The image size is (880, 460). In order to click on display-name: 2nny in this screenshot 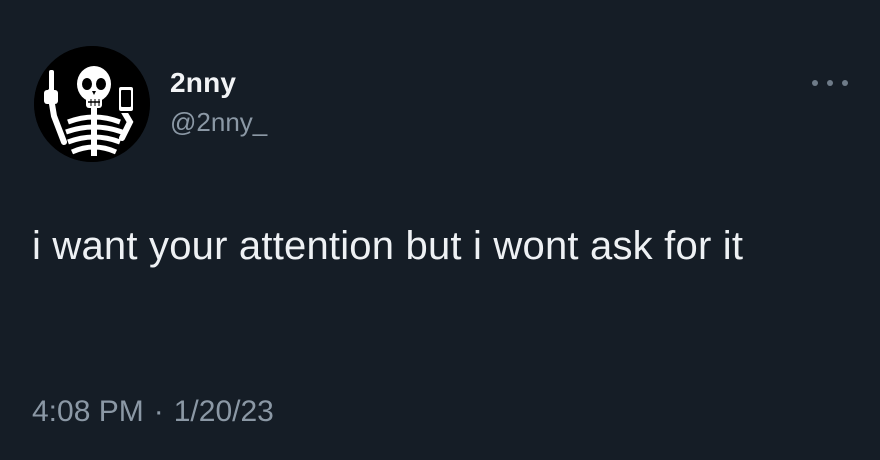, I will do `click(218, 83)`.